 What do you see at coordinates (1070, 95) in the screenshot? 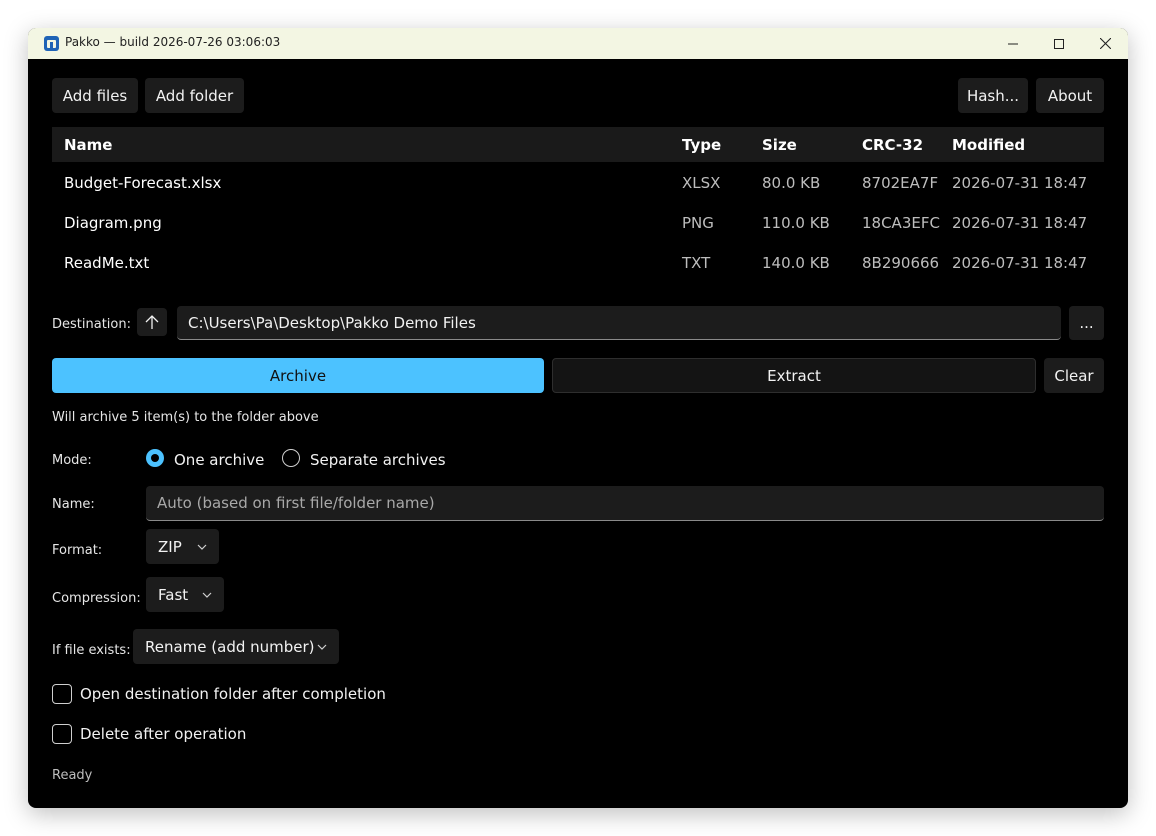
I see `about-button: About` at bounding box center [1070, 95].